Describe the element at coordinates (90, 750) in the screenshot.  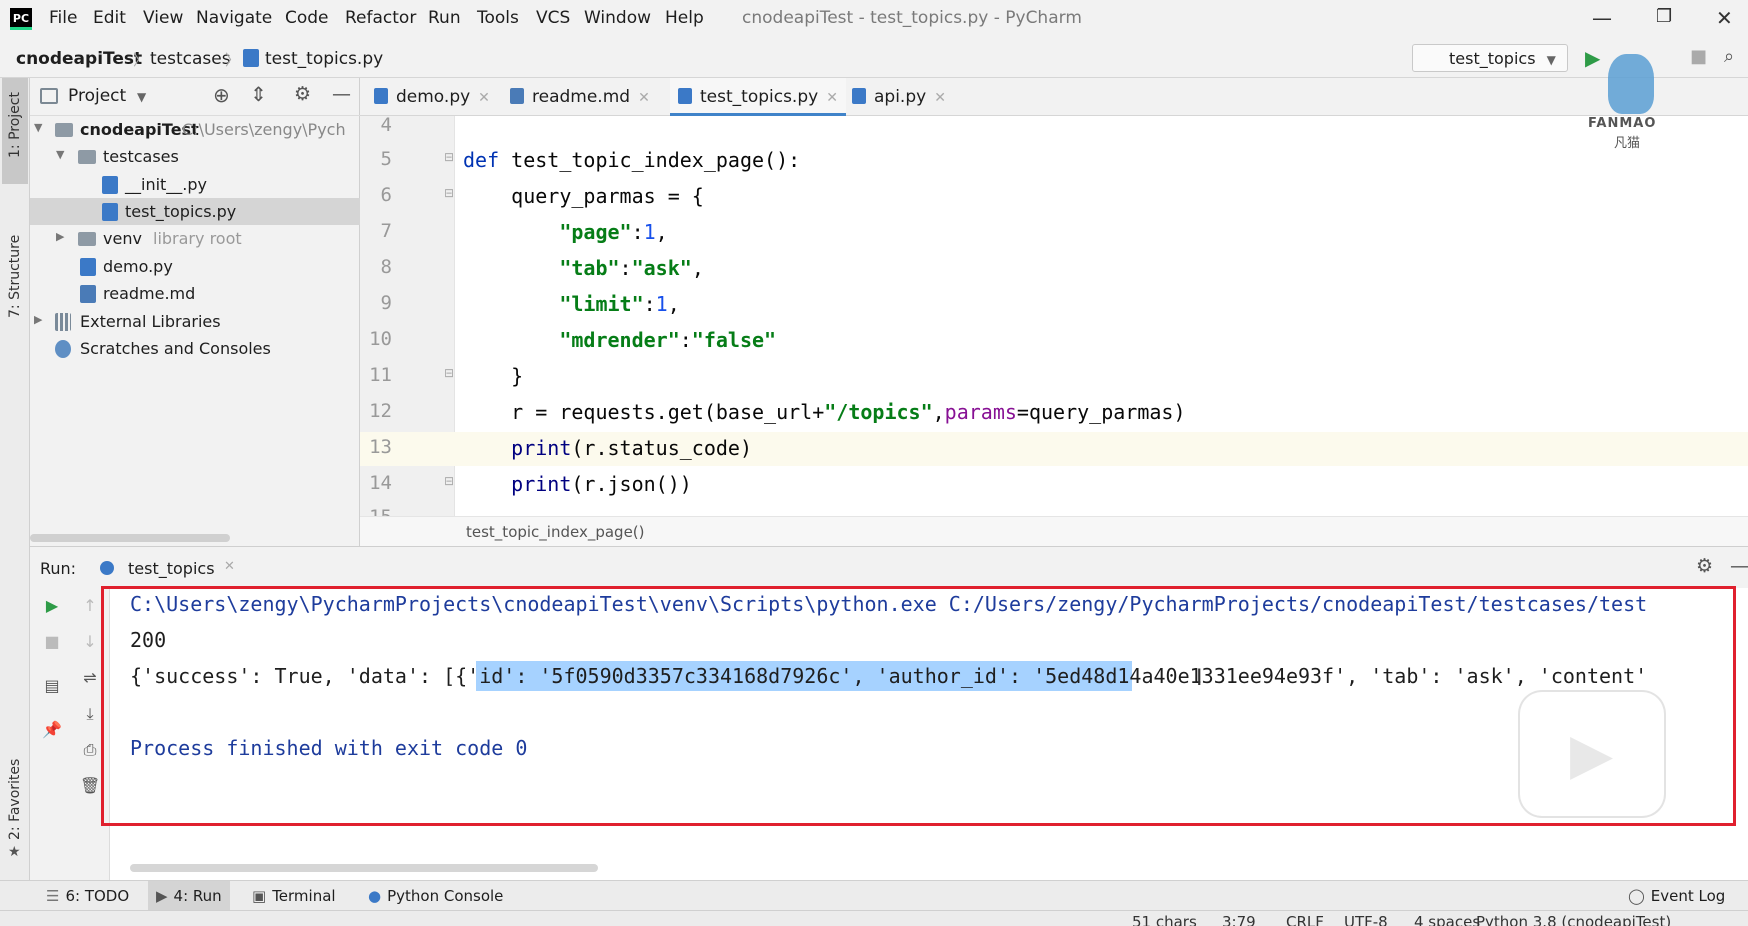
I see `print-icon: ⎙` at that location.